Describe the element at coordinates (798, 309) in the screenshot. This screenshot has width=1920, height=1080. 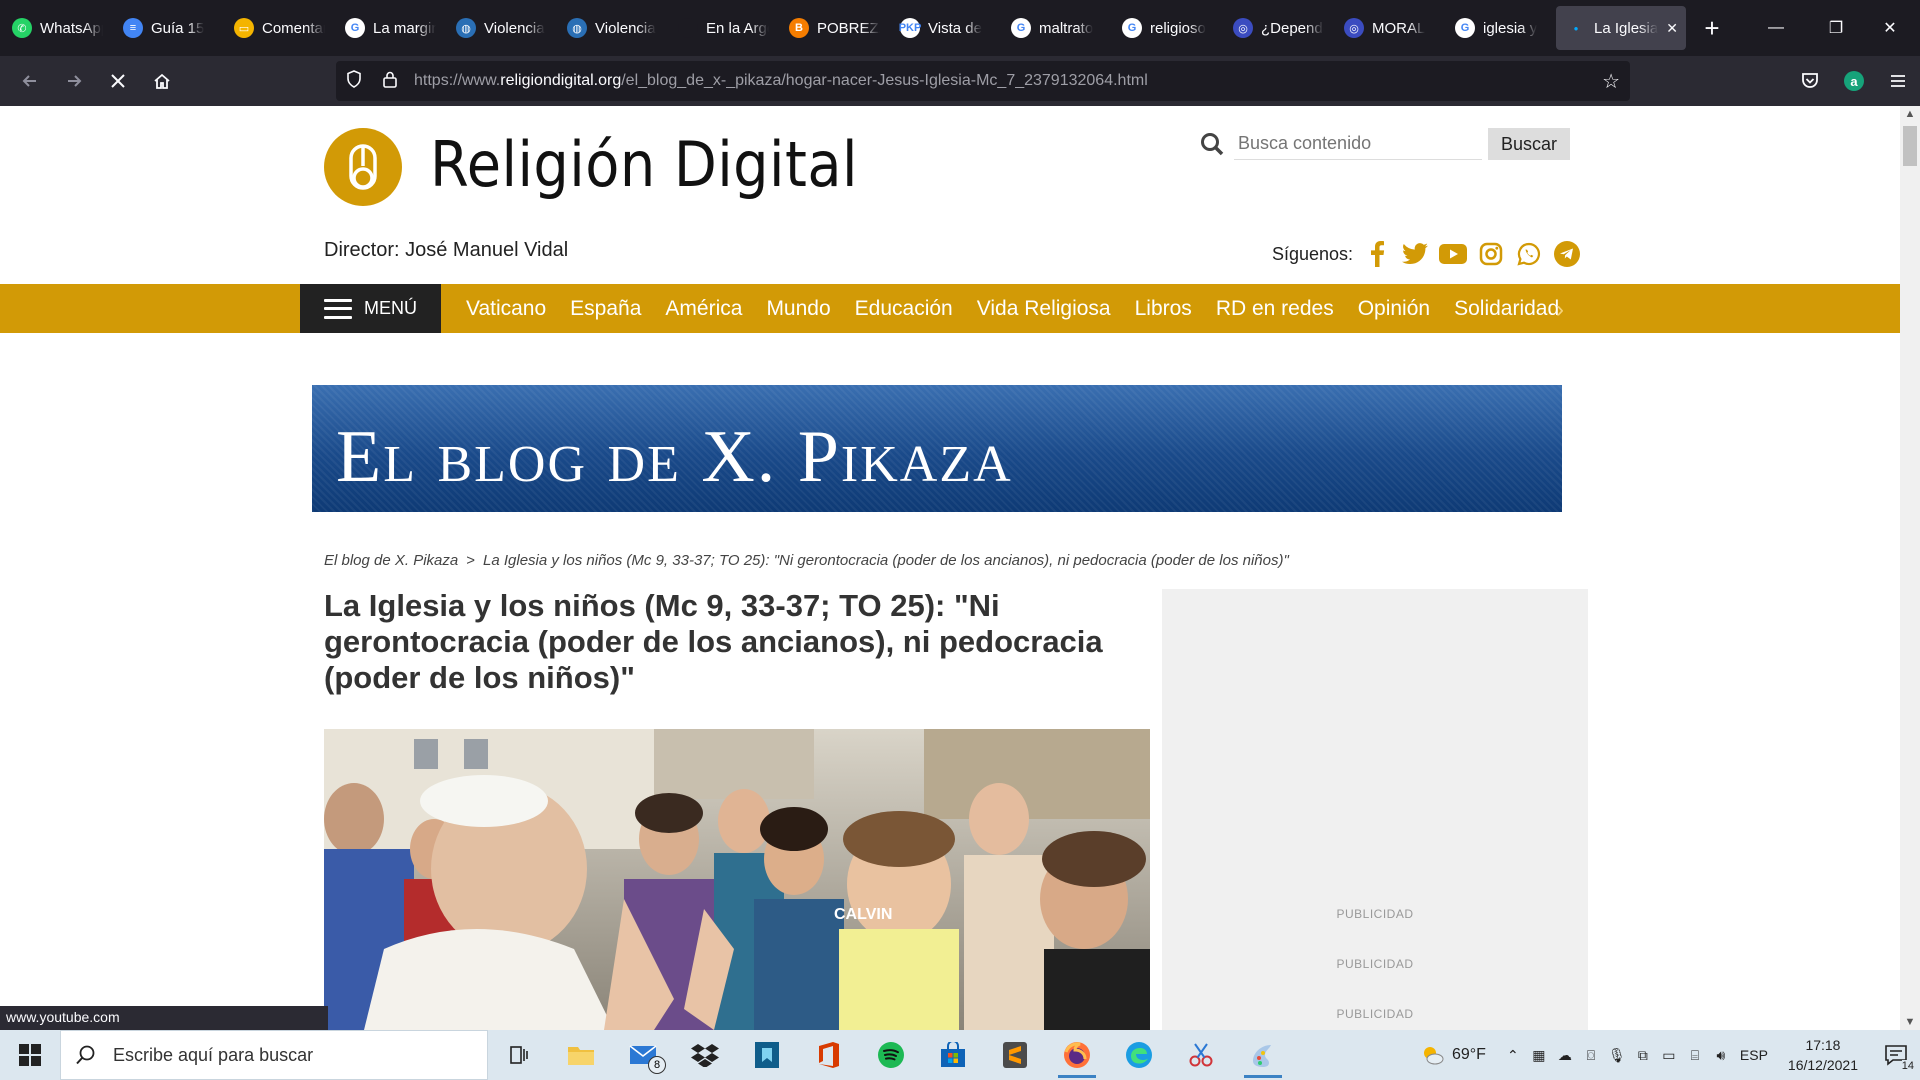
I see `menu-item-mundo: Mundo` at that location.